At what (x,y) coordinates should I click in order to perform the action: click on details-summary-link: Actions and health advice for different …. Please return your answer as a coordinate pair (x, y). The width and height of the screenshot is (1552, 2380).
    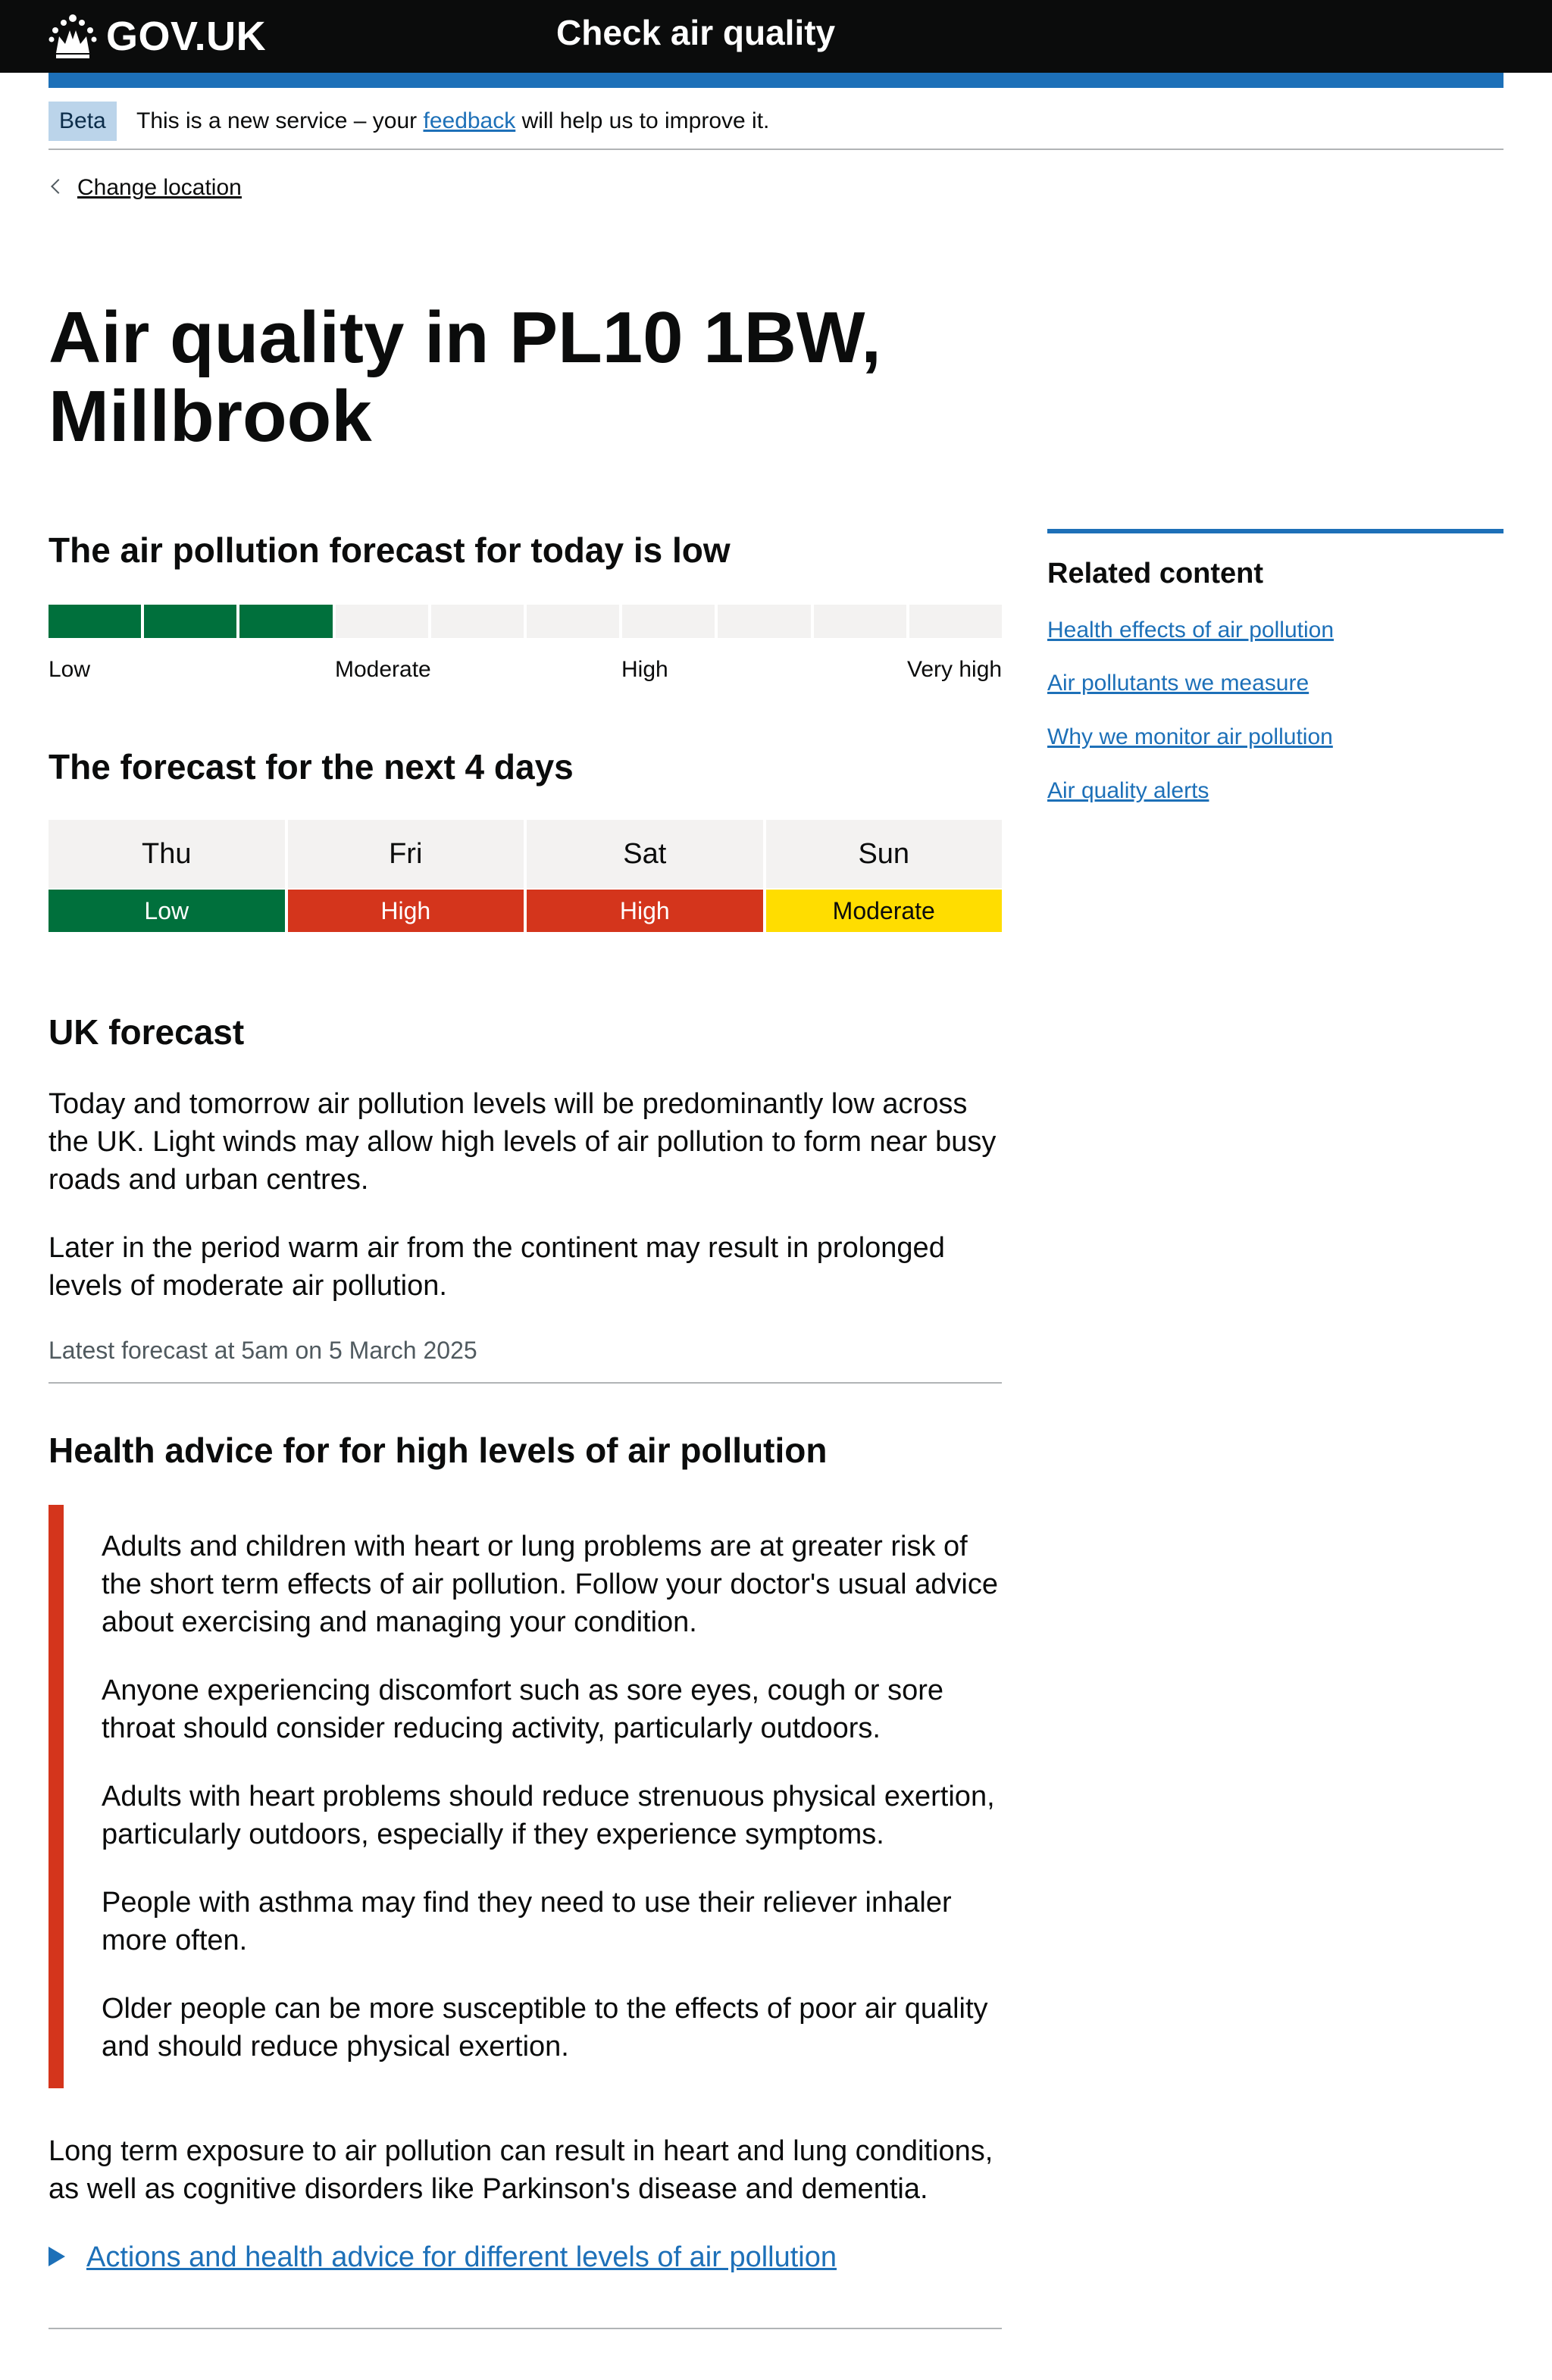
    Looking at the image, I should click on (461, 2257).